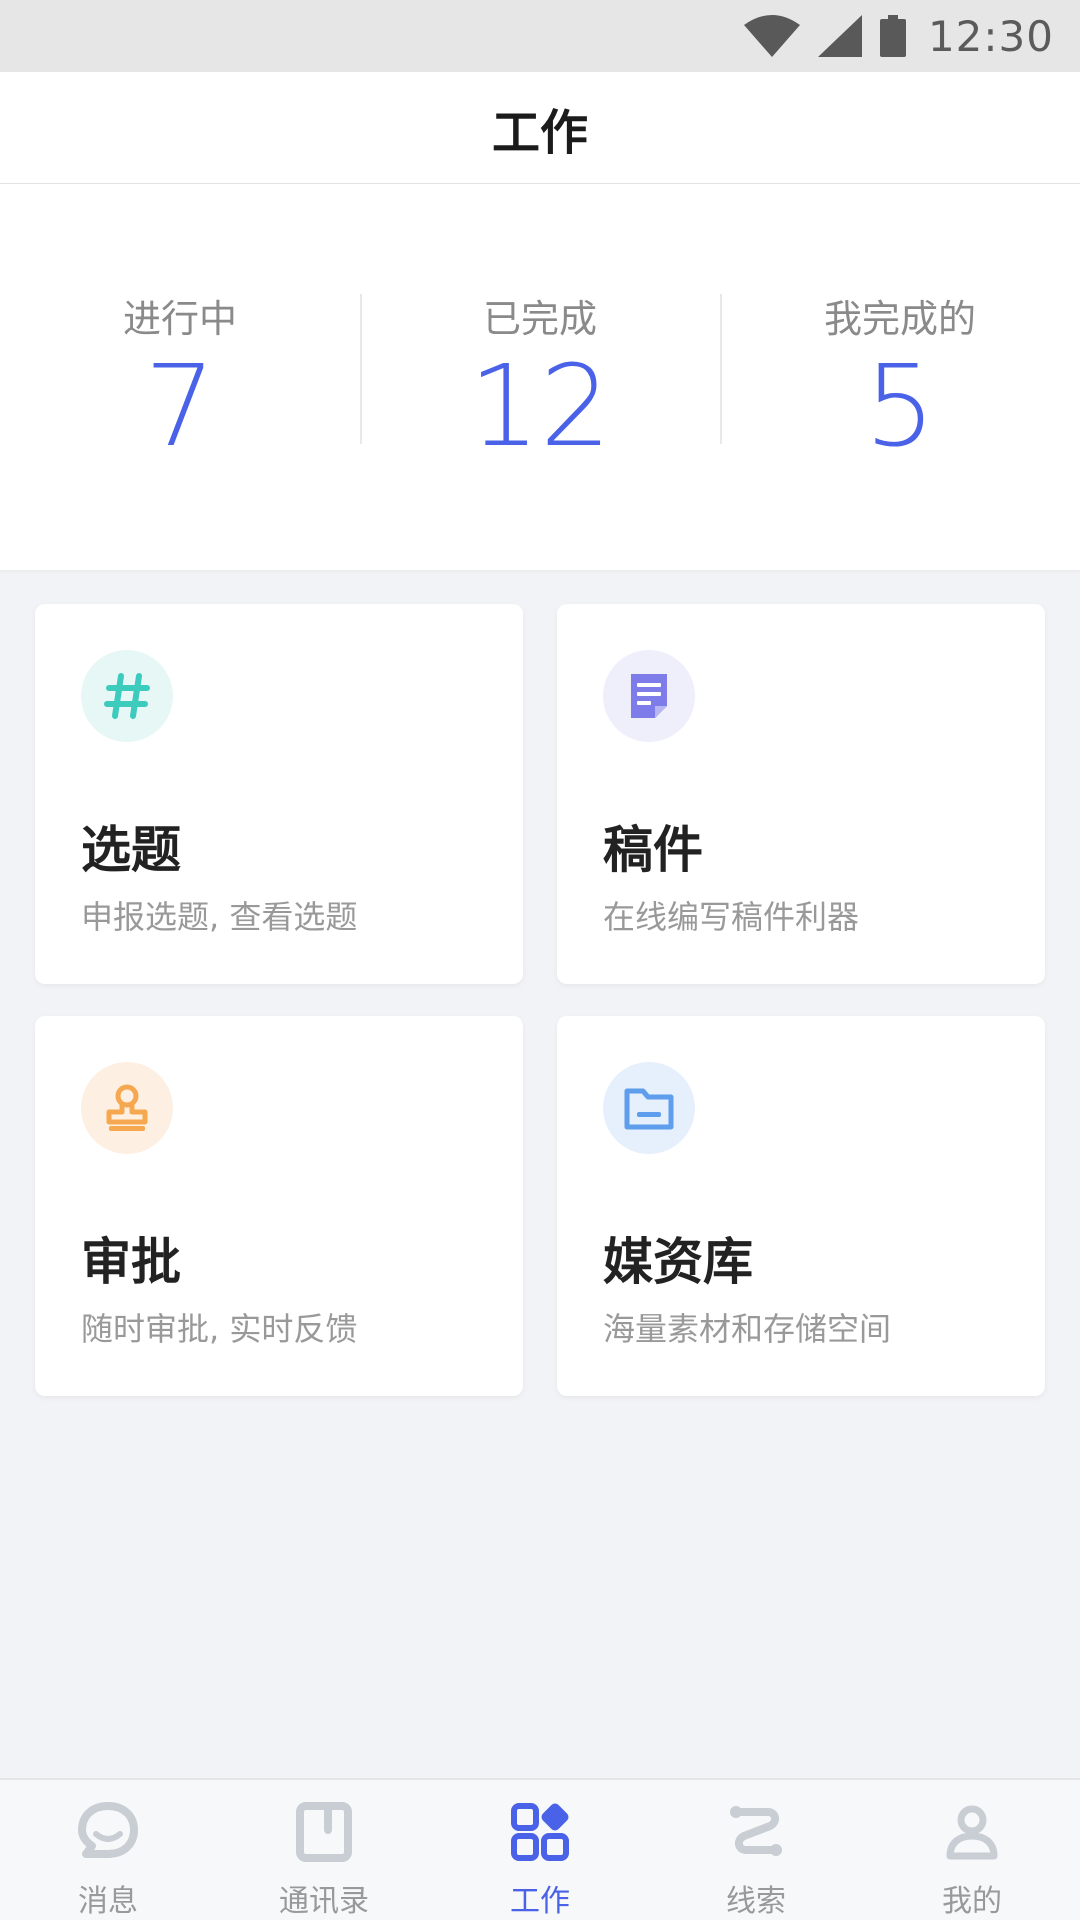 The image size is (1080, 1920). I want to click on battery-icon, so click(892, 36).